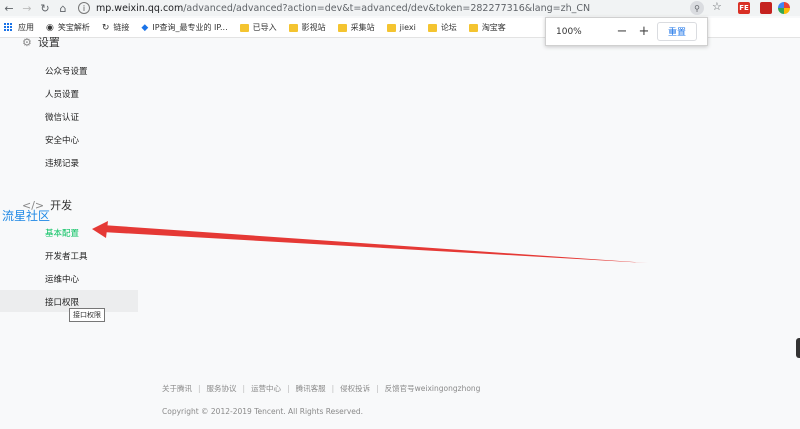 The width and height of the screenshot is (800, 429). I want to click on footer-link-ops: 运营中心, so click(266, 388).